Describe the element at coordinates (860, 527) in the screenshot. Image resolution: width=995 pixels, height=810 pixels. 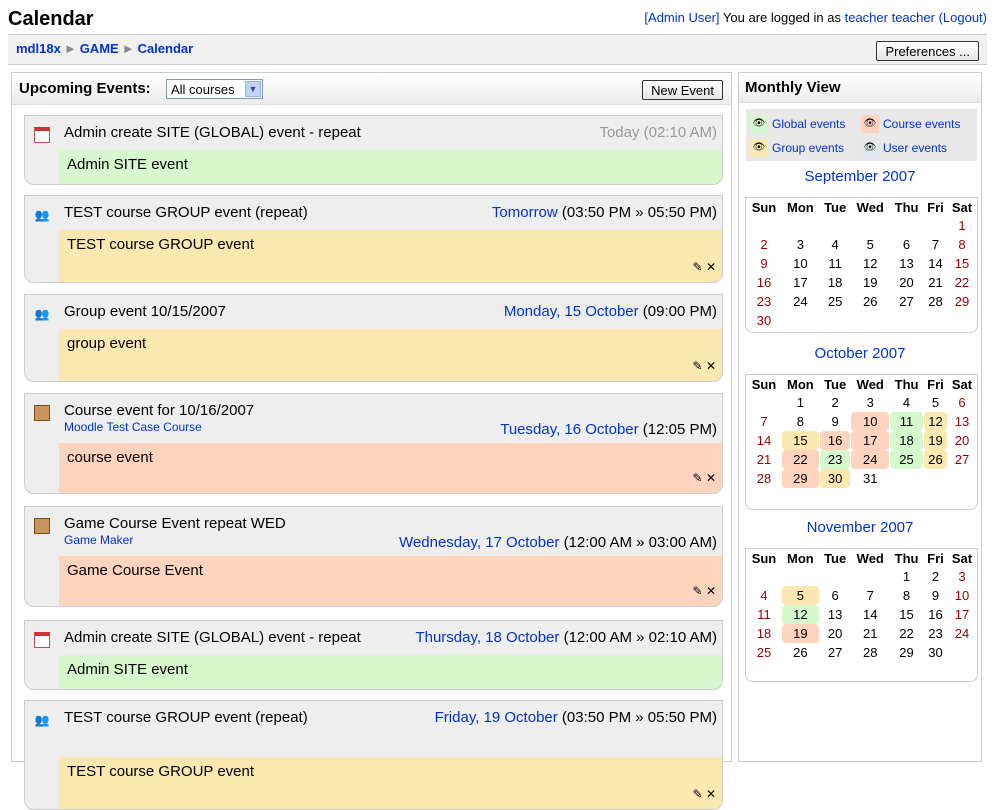
I see `month-title: November 2007` at that location.